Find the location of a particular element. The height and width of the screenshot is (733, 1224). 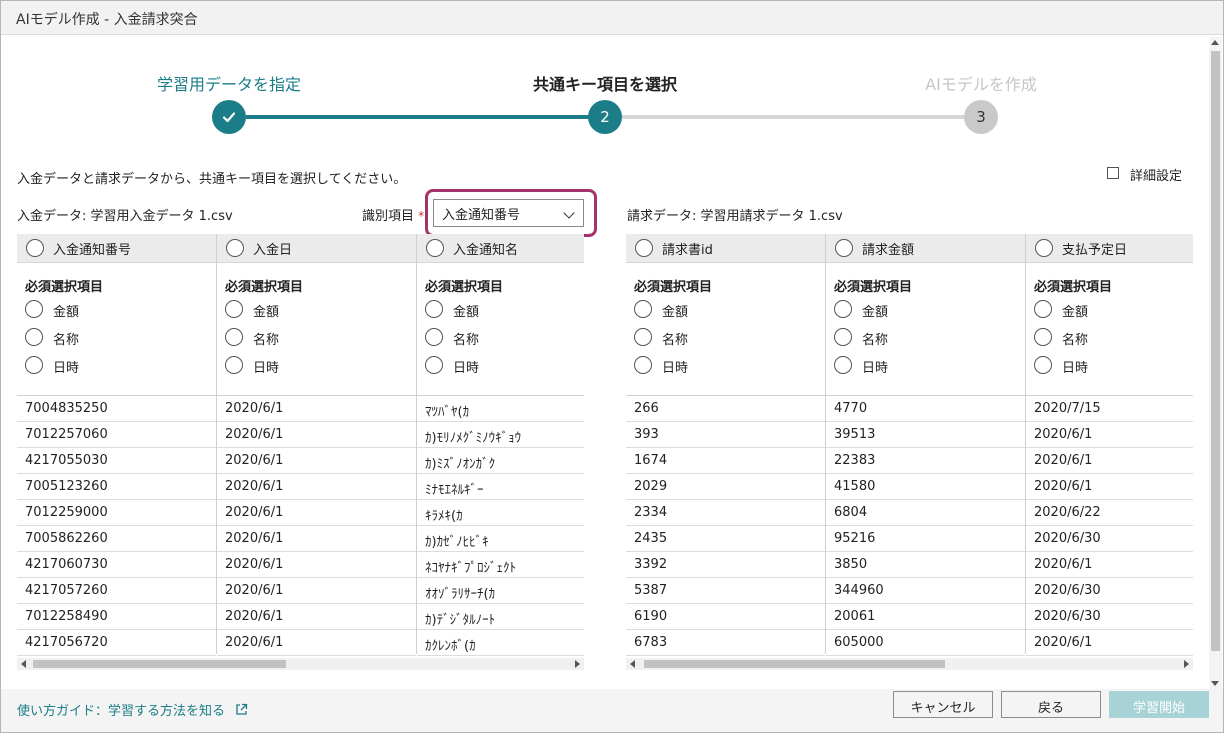

table-cell: 344960 is located at coordinates (925, 591).